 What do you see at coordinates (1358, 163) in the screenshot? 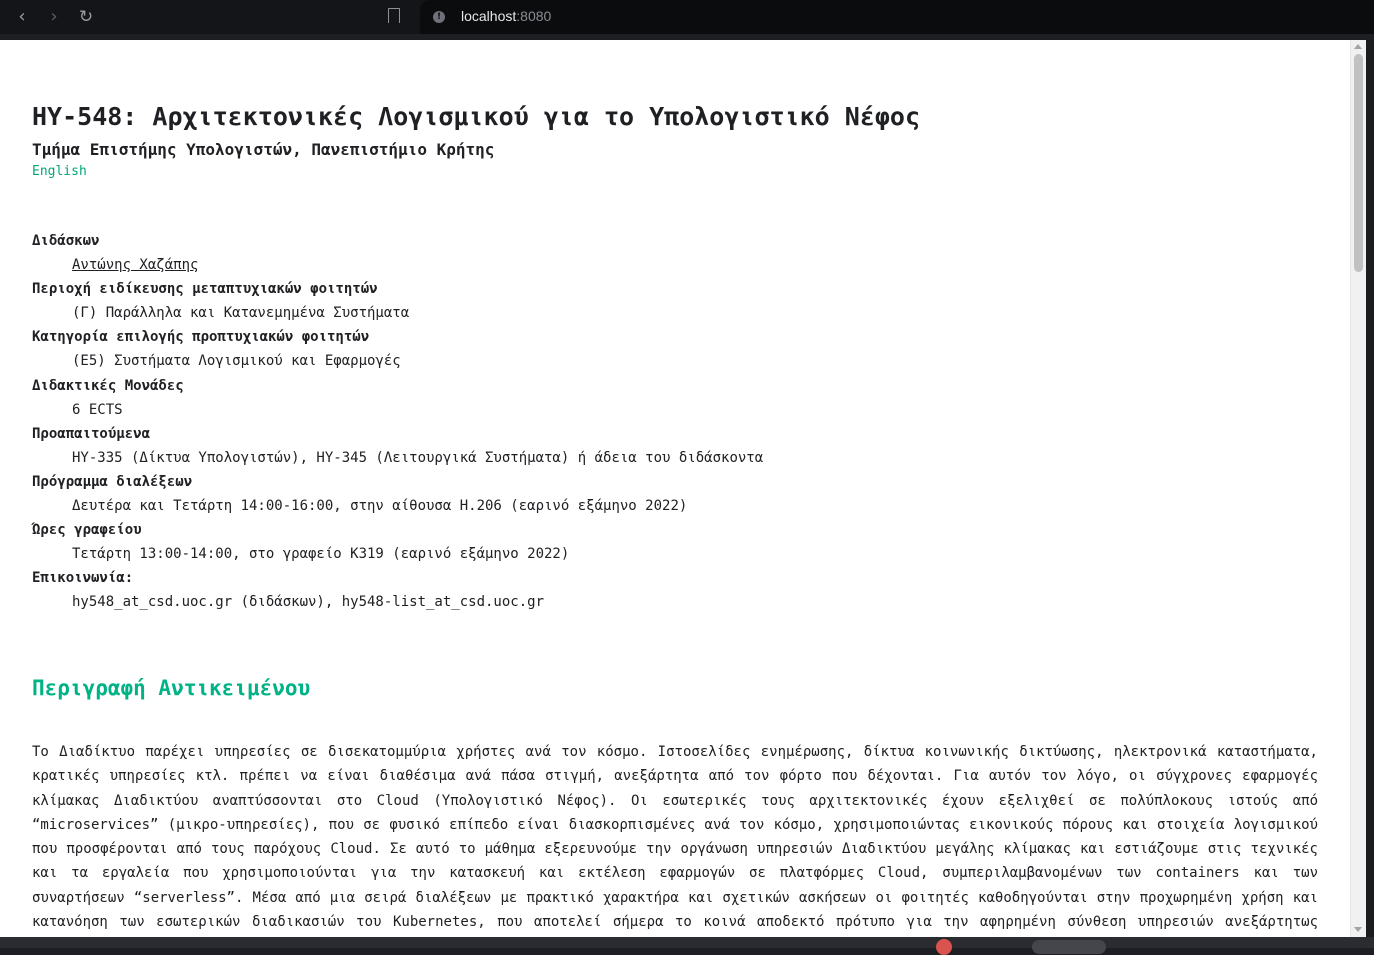
I see `scrollbar-thumb` at bounding box center [1358, 163].